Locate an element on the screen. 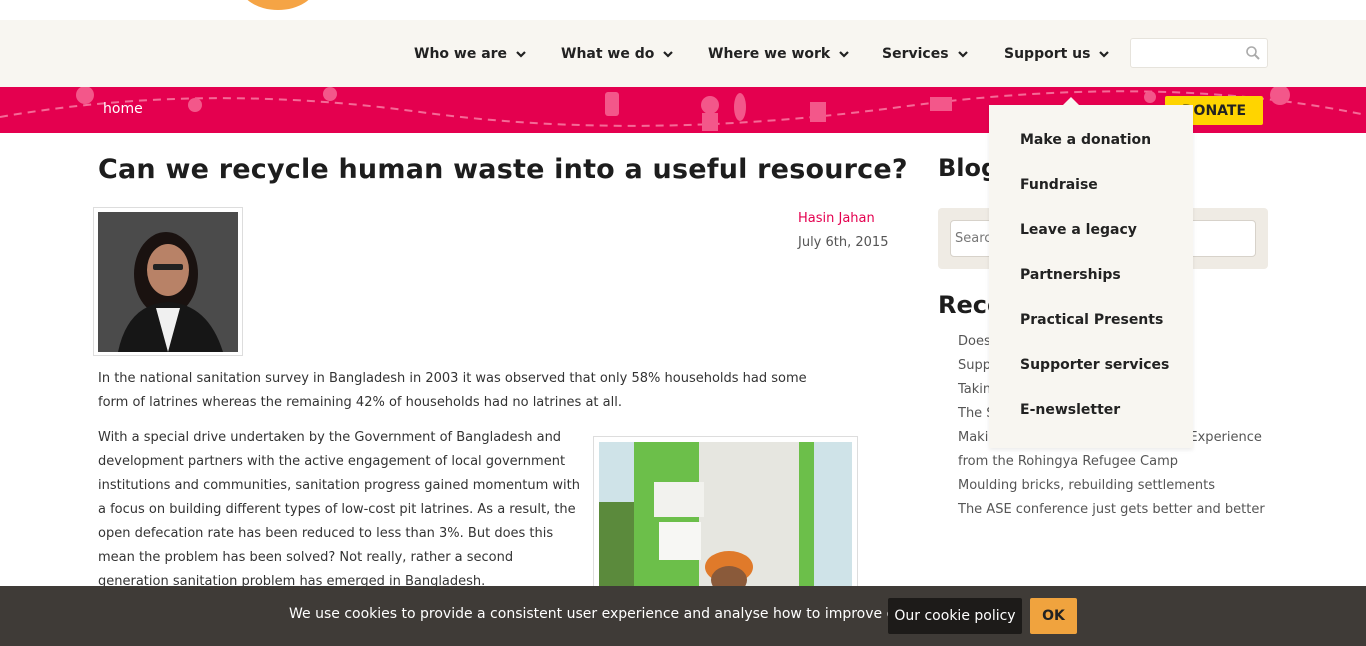 This screenshot has width=1366, height=646. nav-who-we-are: Who we are is located at coordinates (470, 53).